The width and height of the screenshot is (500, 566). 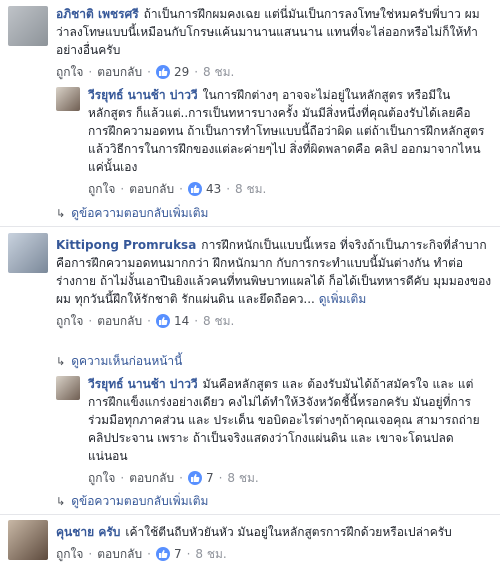 I want to click on see-more-link: ดูเพิ่มเติม, so click(x=343, y=299).